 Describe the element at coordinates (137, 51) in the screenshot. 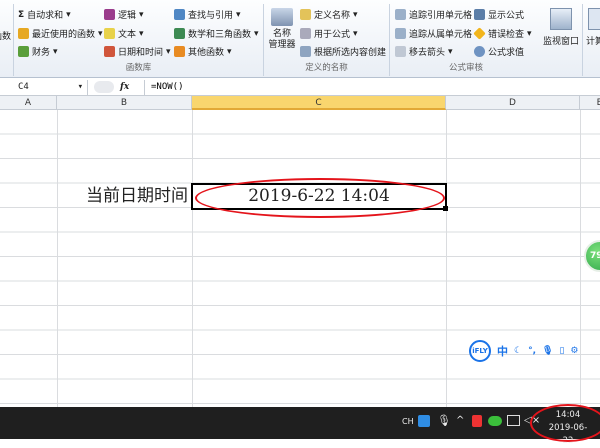

I see `date-time-button: 日期和时间 ▾` at that location.